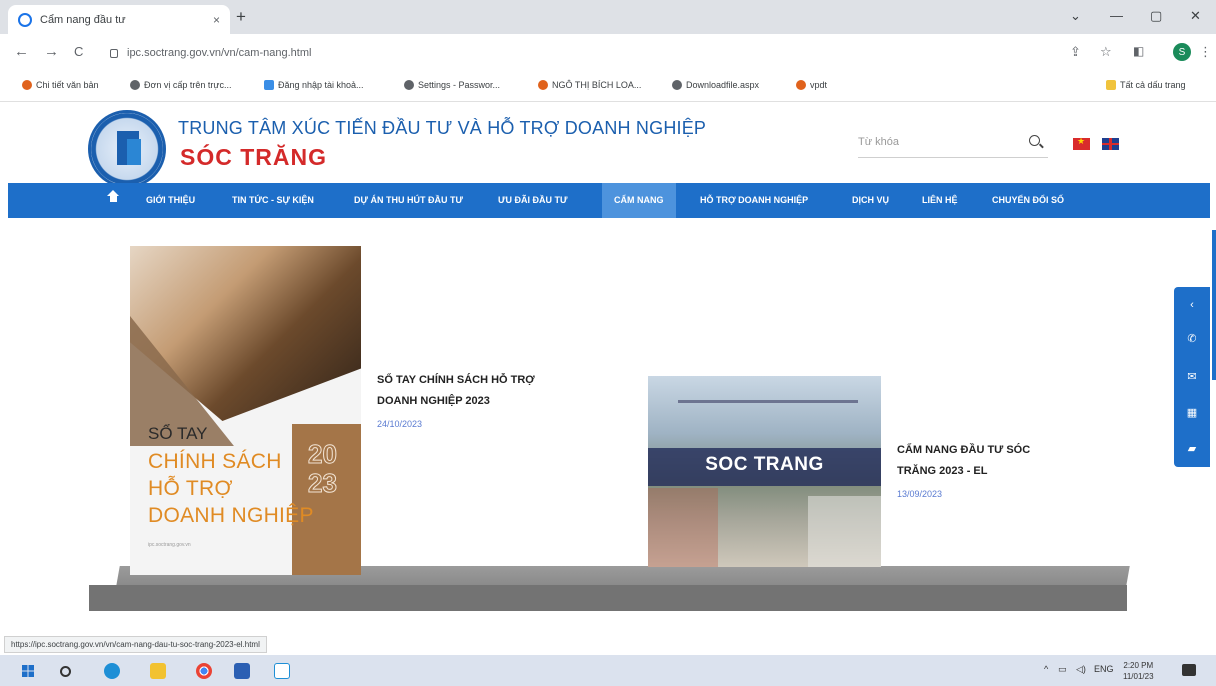  Describe the element at coordinates (532, 200) in the screenshot. I see `nav-item-uu-dai: ƯU ĐÃI ĐẦU TƯ` at that location.